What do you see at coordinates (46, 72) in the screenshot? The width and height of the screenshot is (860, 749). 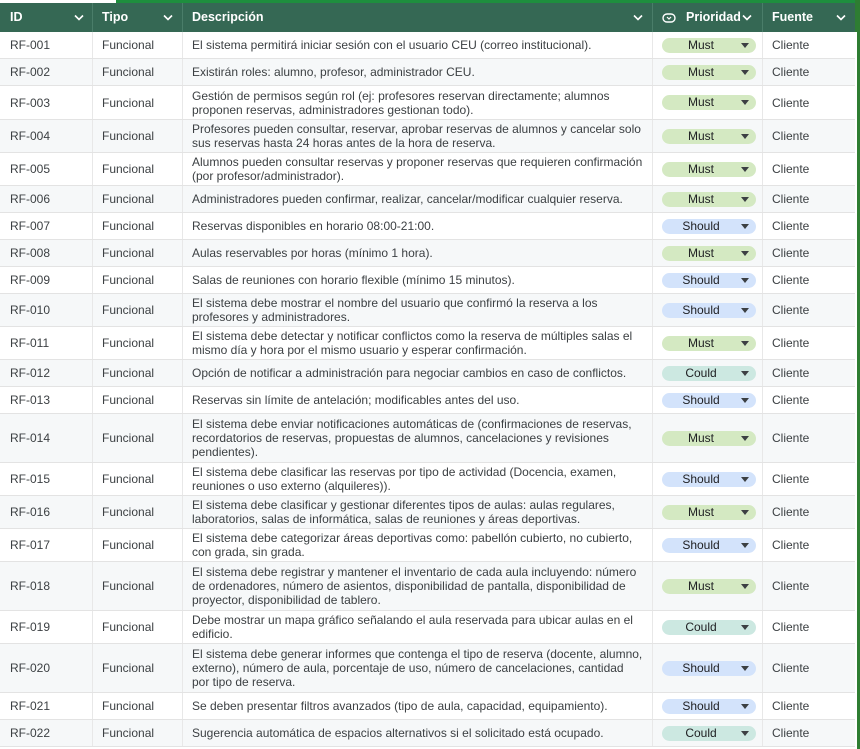 I see `cell-id: RF-002` at bounding box center [46, 72].